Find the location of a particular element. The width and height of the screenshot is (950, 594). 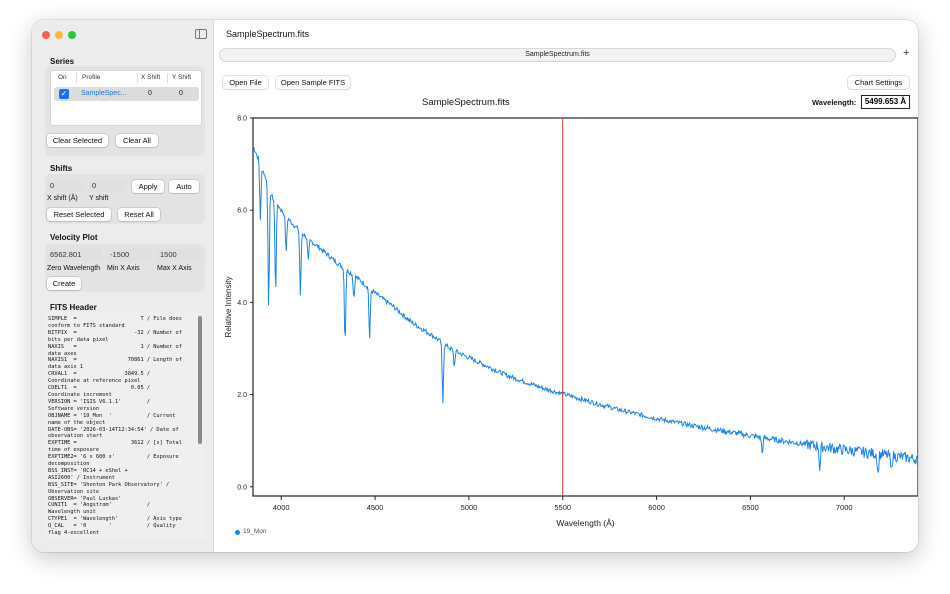

x-tick-label: 6500 is located at coordinates (750, 507).